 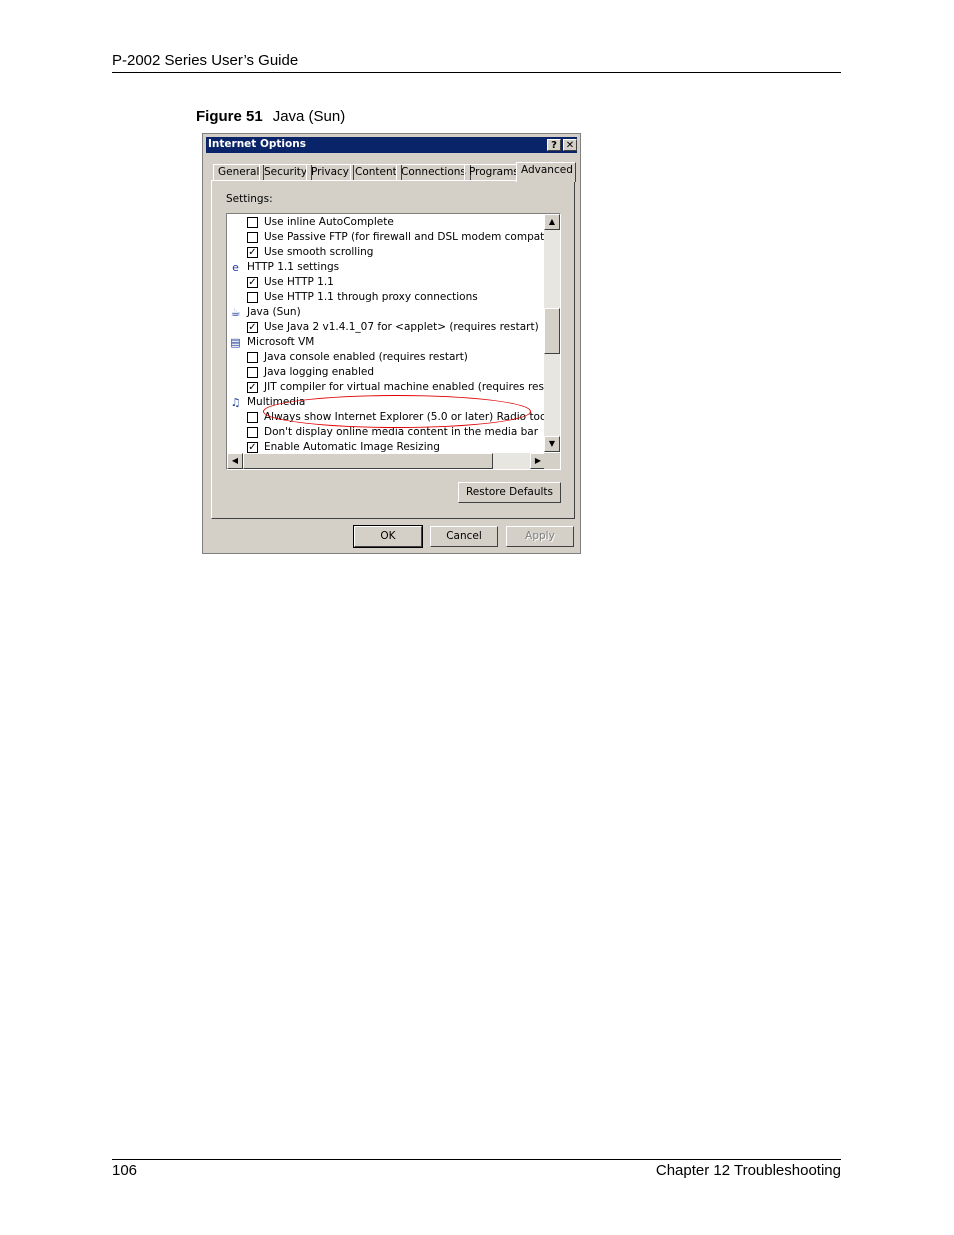 What do you see at coordinates (270, 116) in the screenshot?
I see `figure-caption: Figure 51 Java (Sun)` at bounding box center [270, 116].